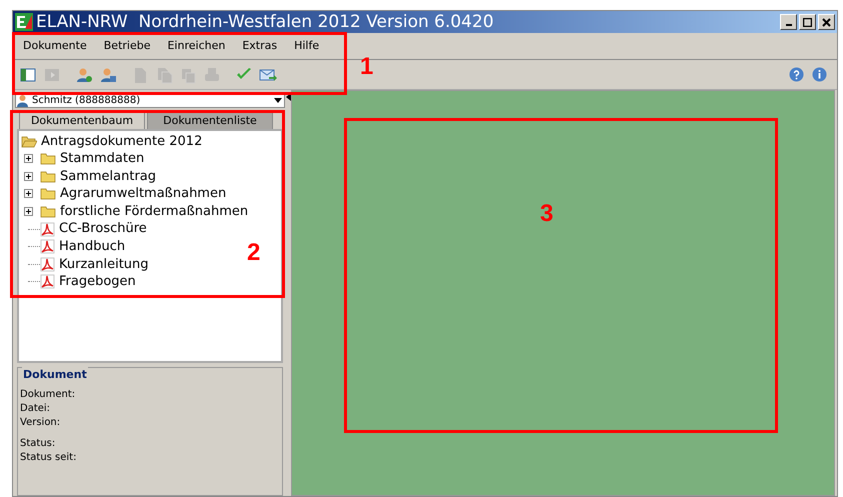 This screenshot has width=843, height=497. I want to click on user-save-icon, so click(108, 75).